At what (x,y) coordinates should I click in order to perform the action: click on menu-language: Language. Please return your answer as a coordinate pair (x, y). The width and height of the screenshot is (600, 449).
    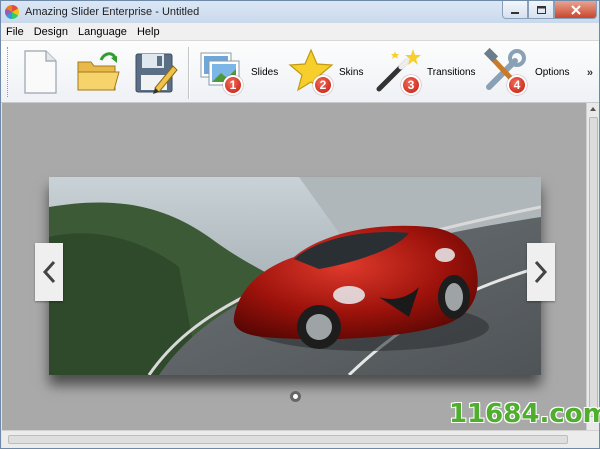
    Looking at the image, I should click on (102, 32).